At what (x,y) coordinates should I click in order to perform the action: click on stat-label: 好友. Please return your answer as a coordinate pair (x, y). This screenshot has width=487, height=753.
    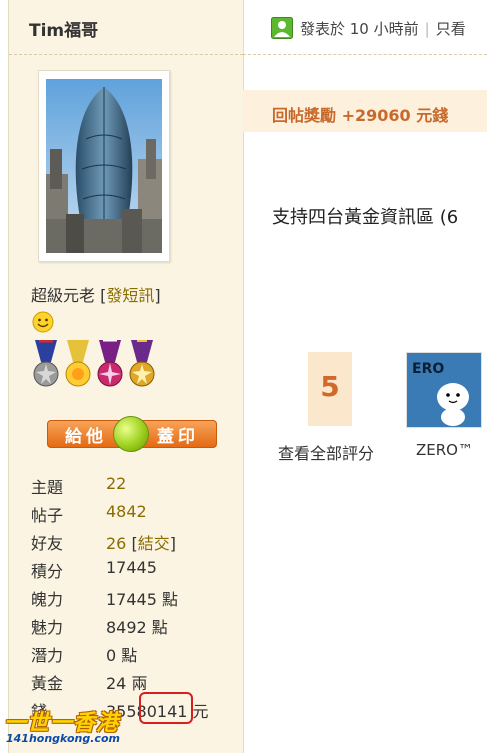
    Looking at the image, I should click on (47, 543).